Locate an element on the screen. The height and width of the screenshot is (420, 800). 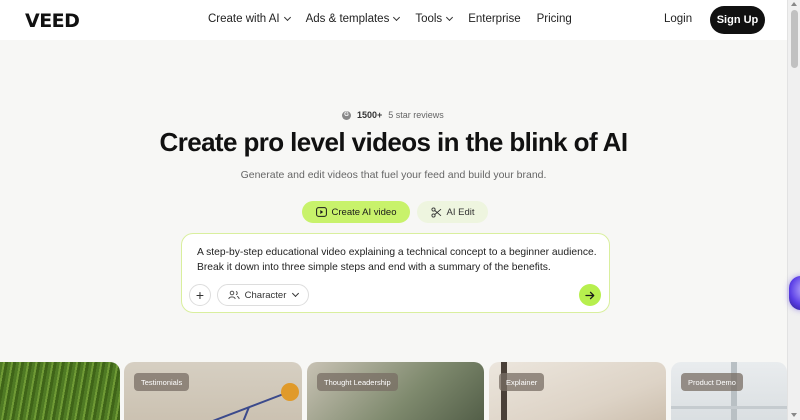
page-scrollbar is located at coordinates (793, 210).